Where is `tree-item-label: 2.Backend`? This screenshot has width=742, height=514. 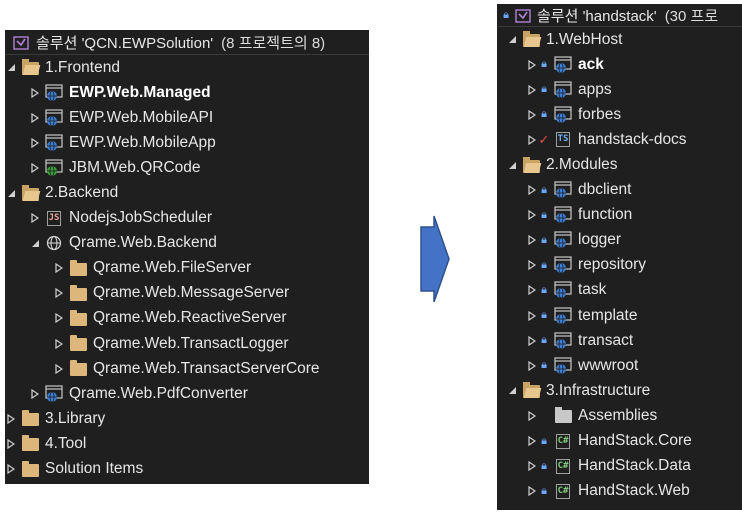 tree-item-label: 2.Backend is located at coordinates (82, 193).